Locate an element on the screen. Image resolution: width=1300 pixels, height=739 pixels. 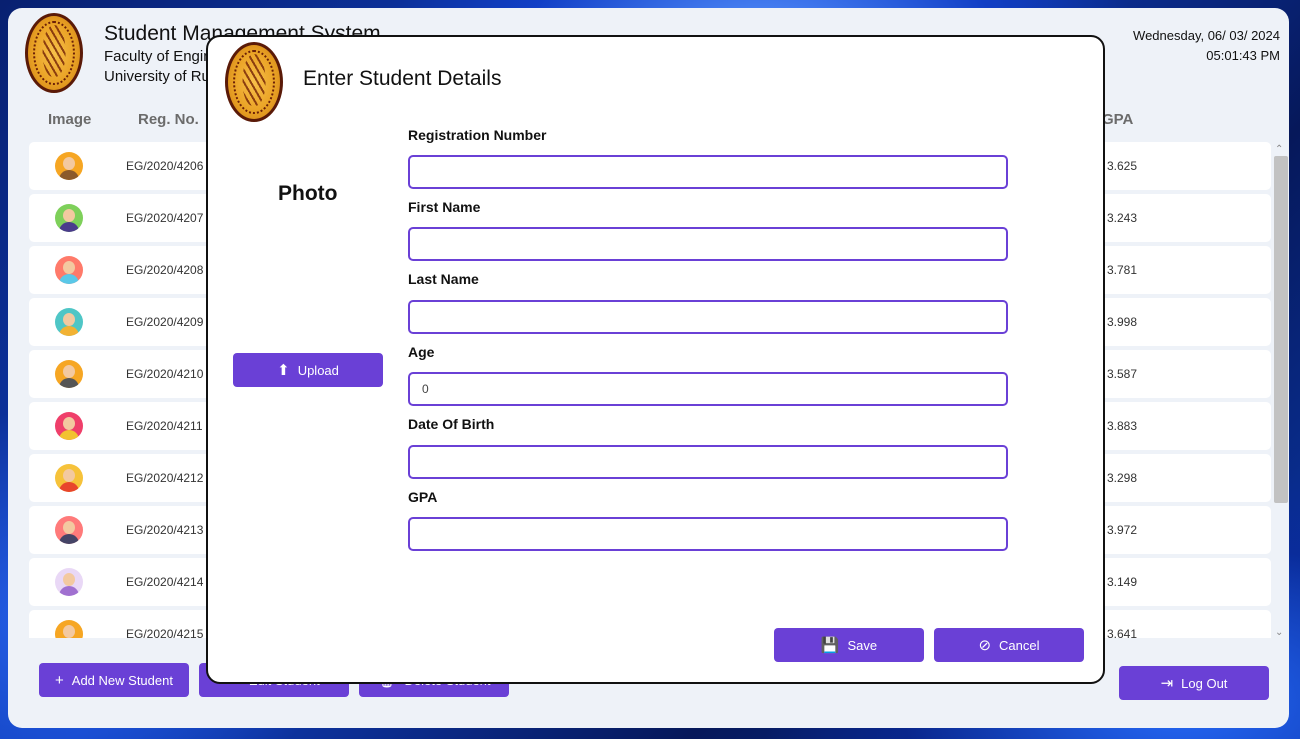
cancel-icon: ⊘ is located at coordinates (985, 645).